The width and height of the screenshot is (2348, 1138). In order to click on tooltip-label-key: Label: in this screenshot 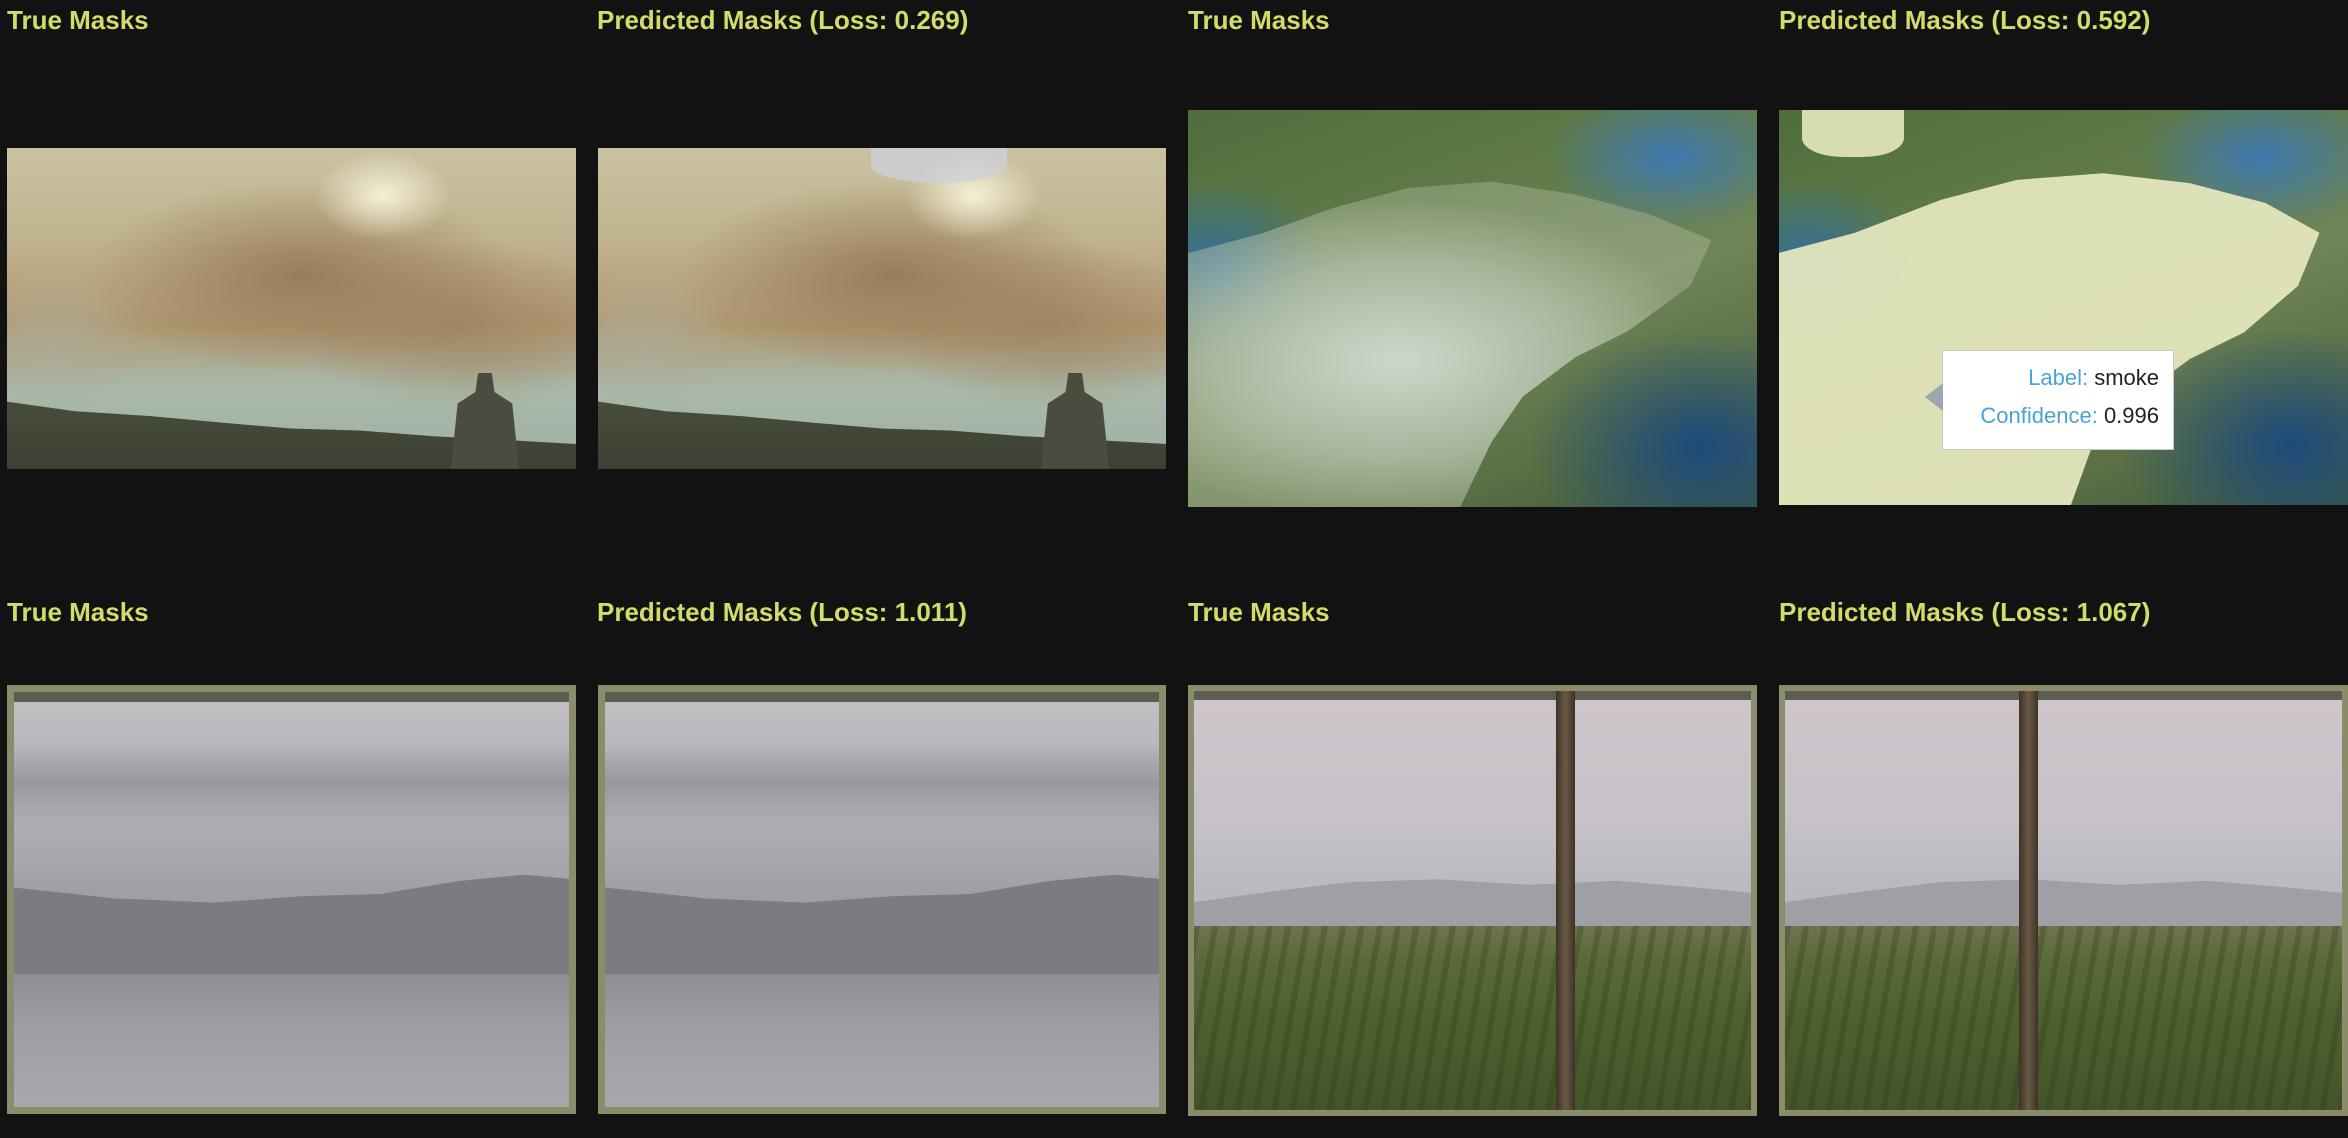, I will do `click(2058, 377)`.